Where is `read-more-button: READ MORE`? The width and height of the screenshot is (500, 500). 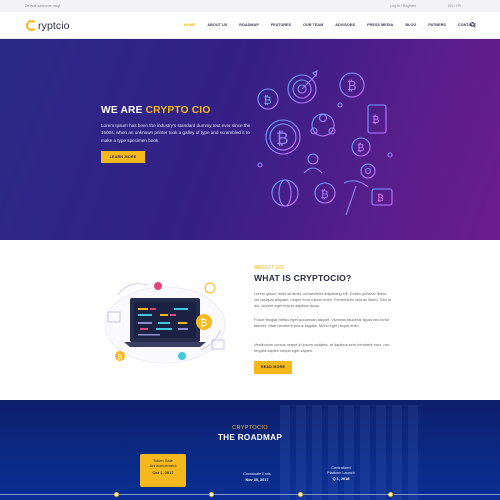
read-more-button: READ MORE is located at coordinates (273, 367).